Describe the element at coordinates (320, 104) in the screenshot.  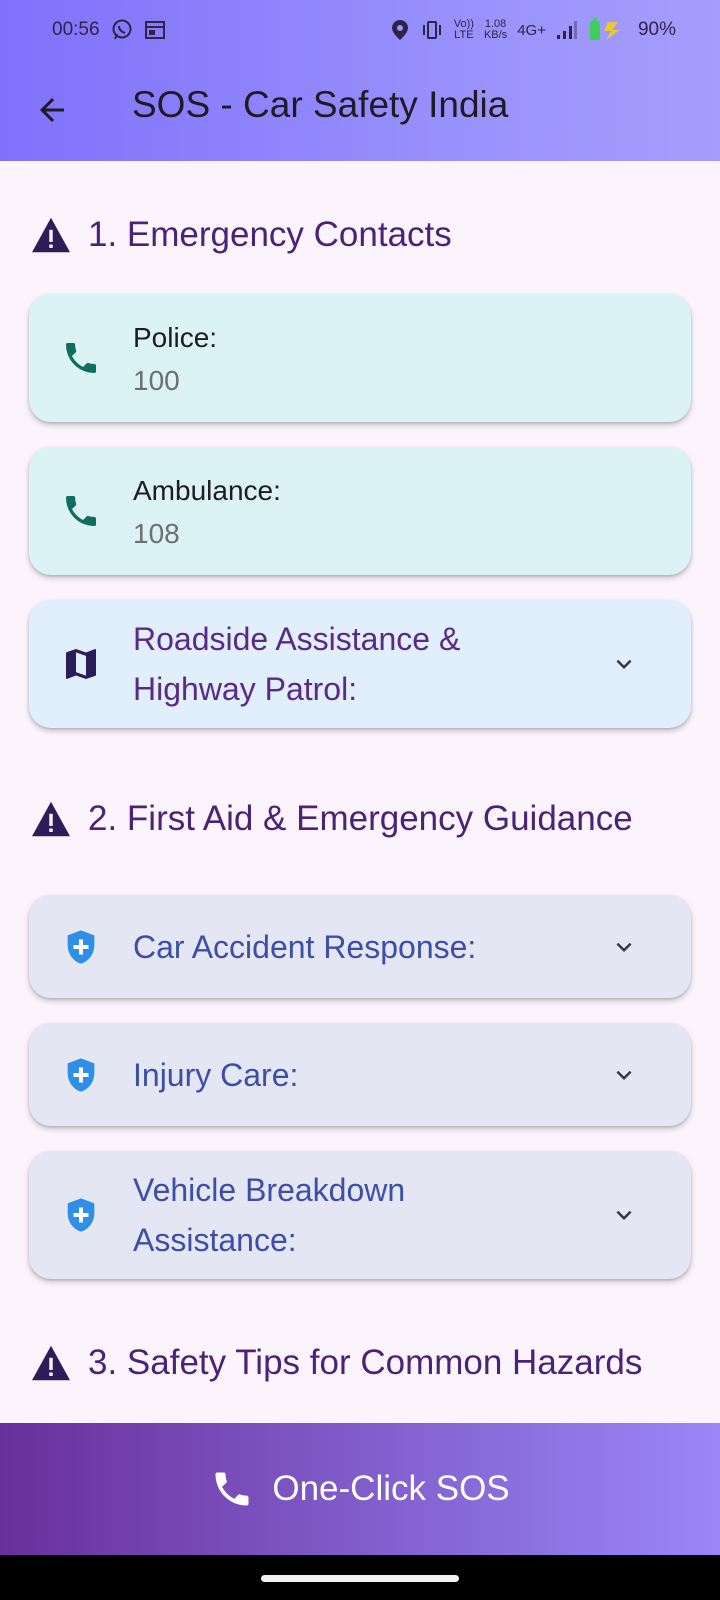
I see `page-title: SOS - Car Safety India` at that location.